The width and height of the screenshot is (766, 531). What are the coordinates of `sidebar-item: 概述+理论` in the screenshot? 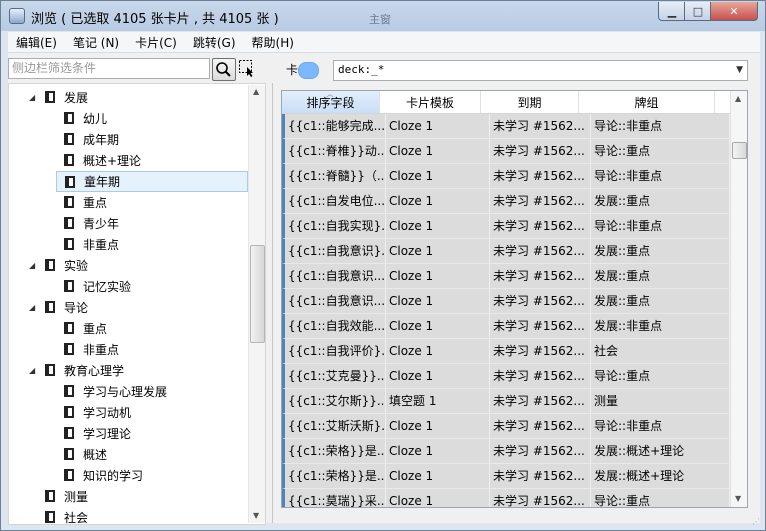 It's located at (151, 160).